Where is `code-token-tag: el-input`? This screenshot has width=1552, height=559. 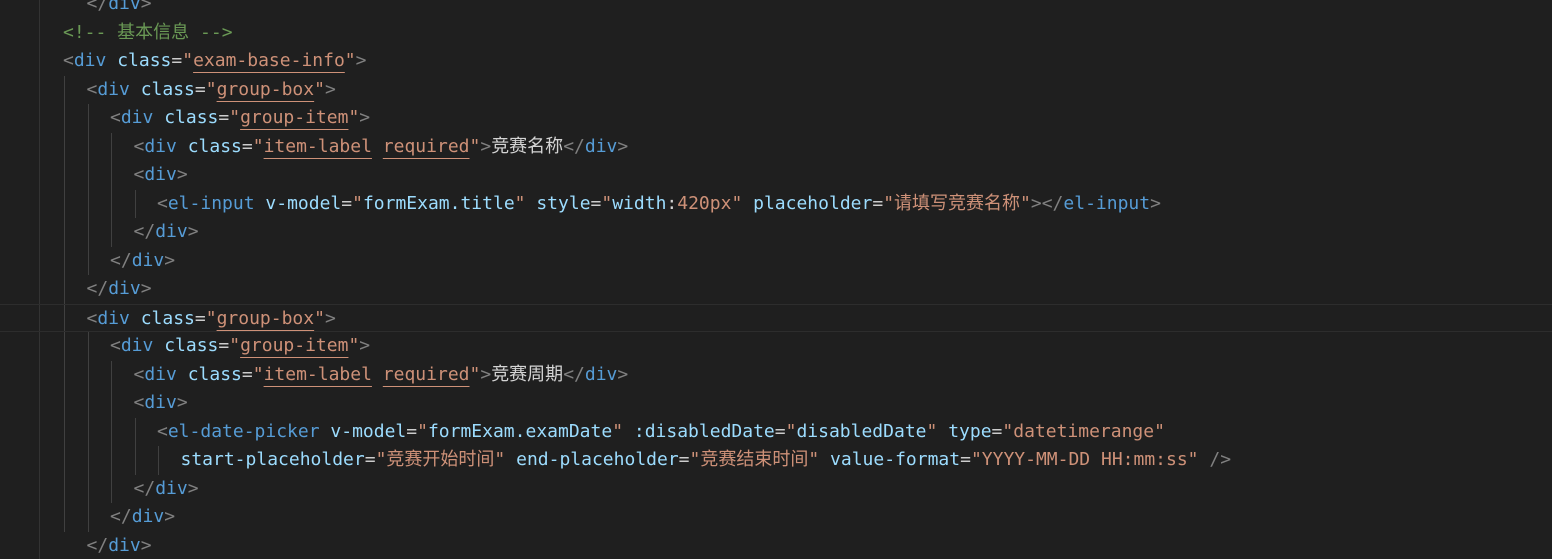 code-token-tag: el-input is located at coordinates (1107, 203).